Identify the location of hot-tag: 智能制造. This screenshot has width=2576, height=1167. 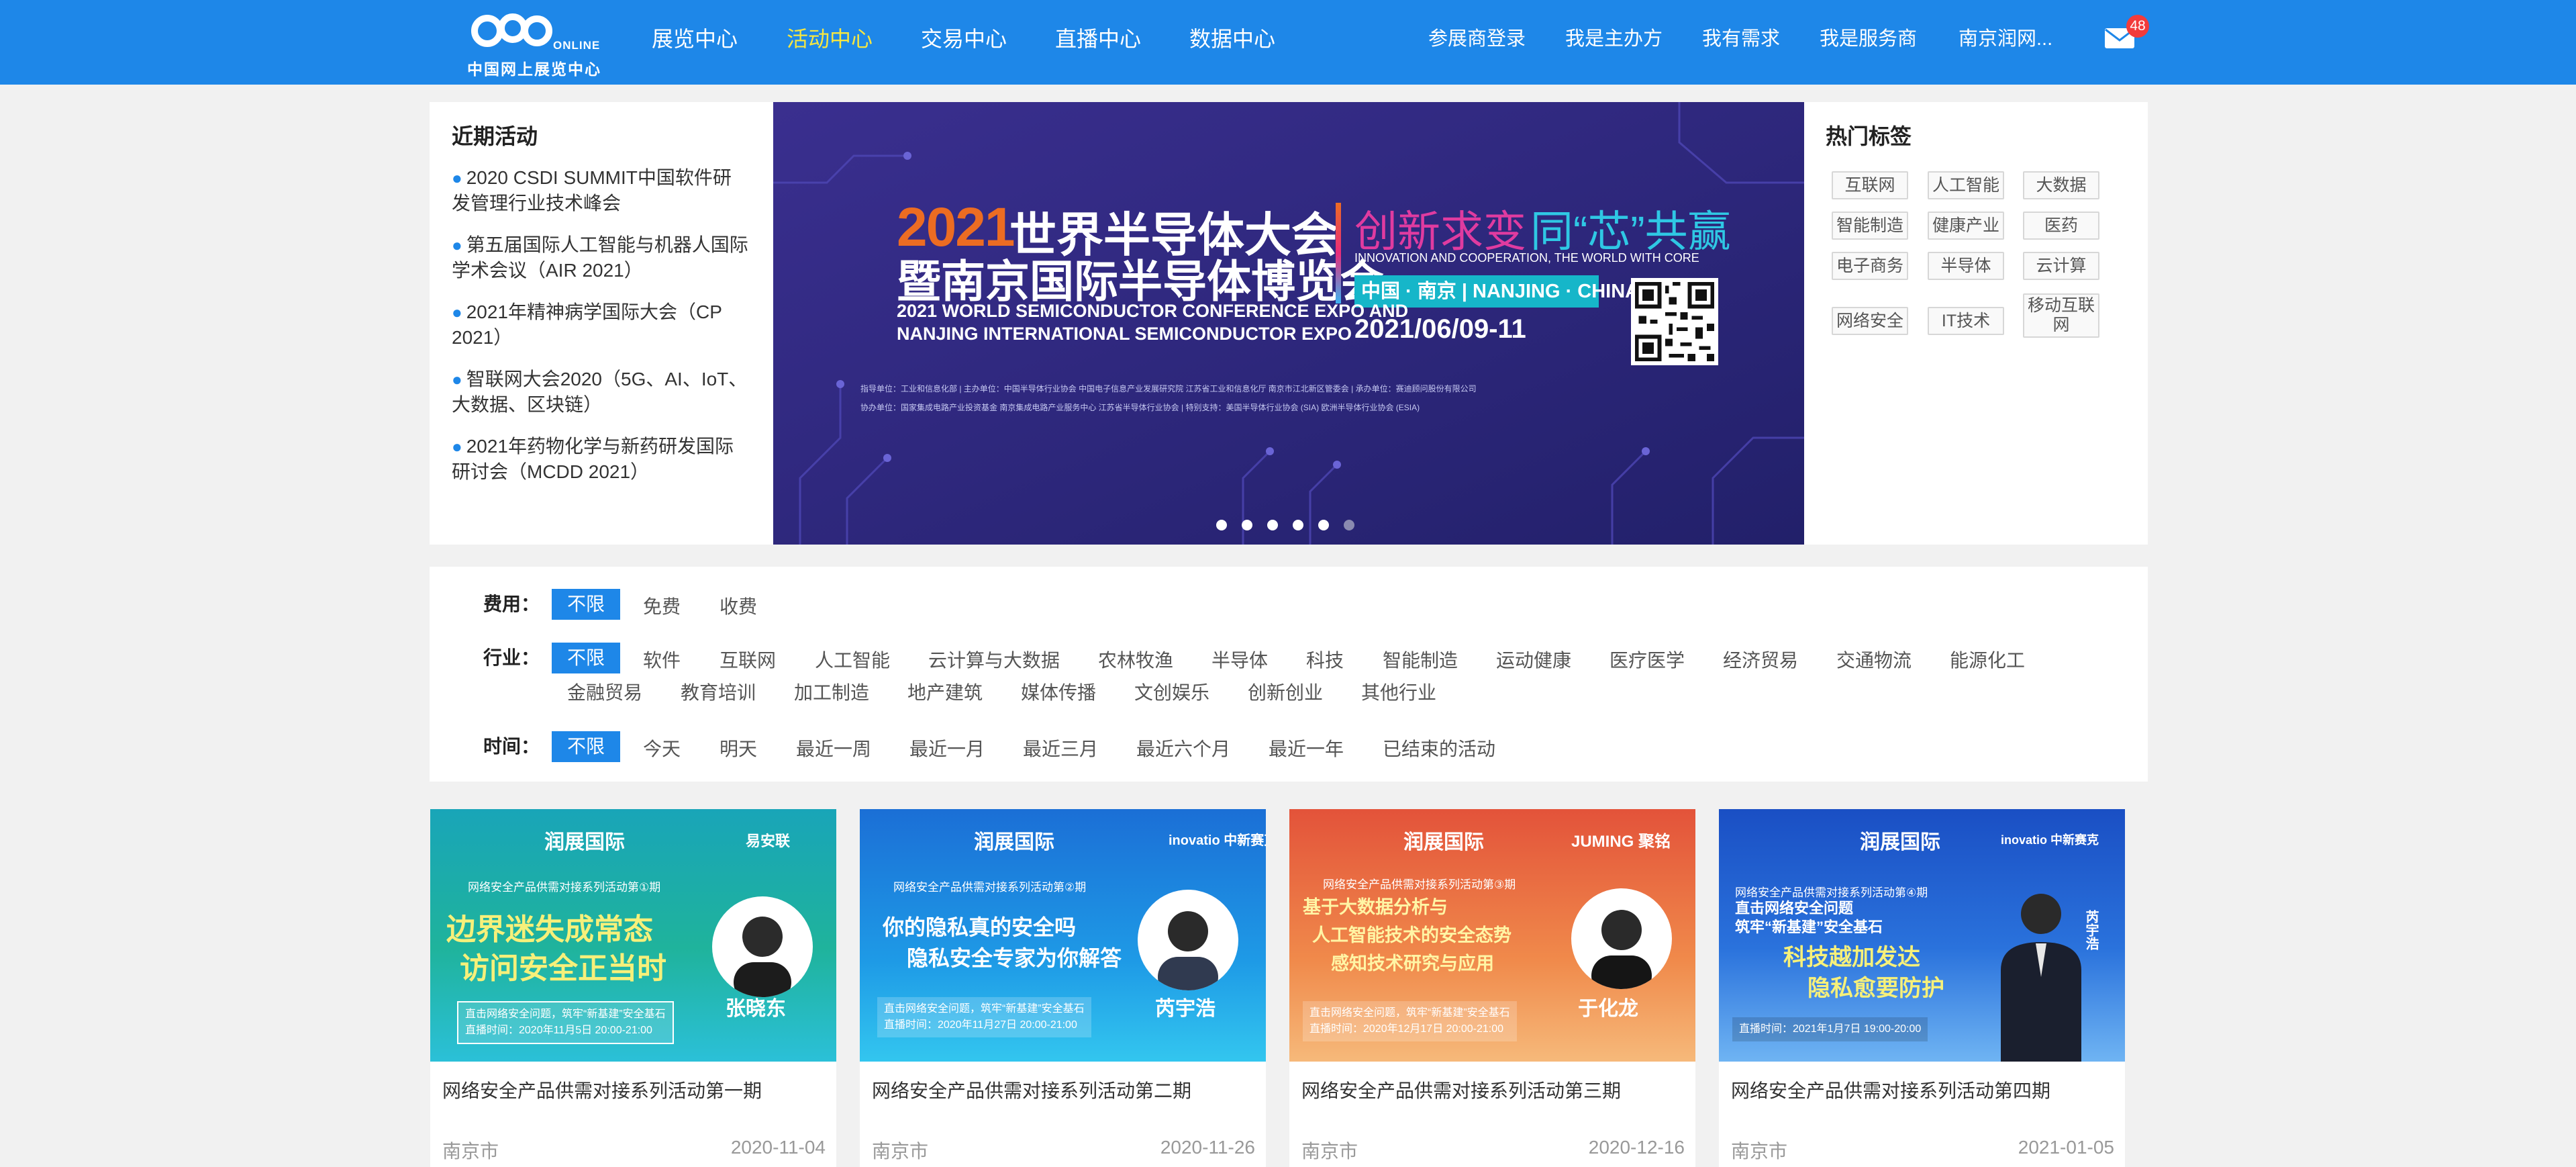
(1870, 226).